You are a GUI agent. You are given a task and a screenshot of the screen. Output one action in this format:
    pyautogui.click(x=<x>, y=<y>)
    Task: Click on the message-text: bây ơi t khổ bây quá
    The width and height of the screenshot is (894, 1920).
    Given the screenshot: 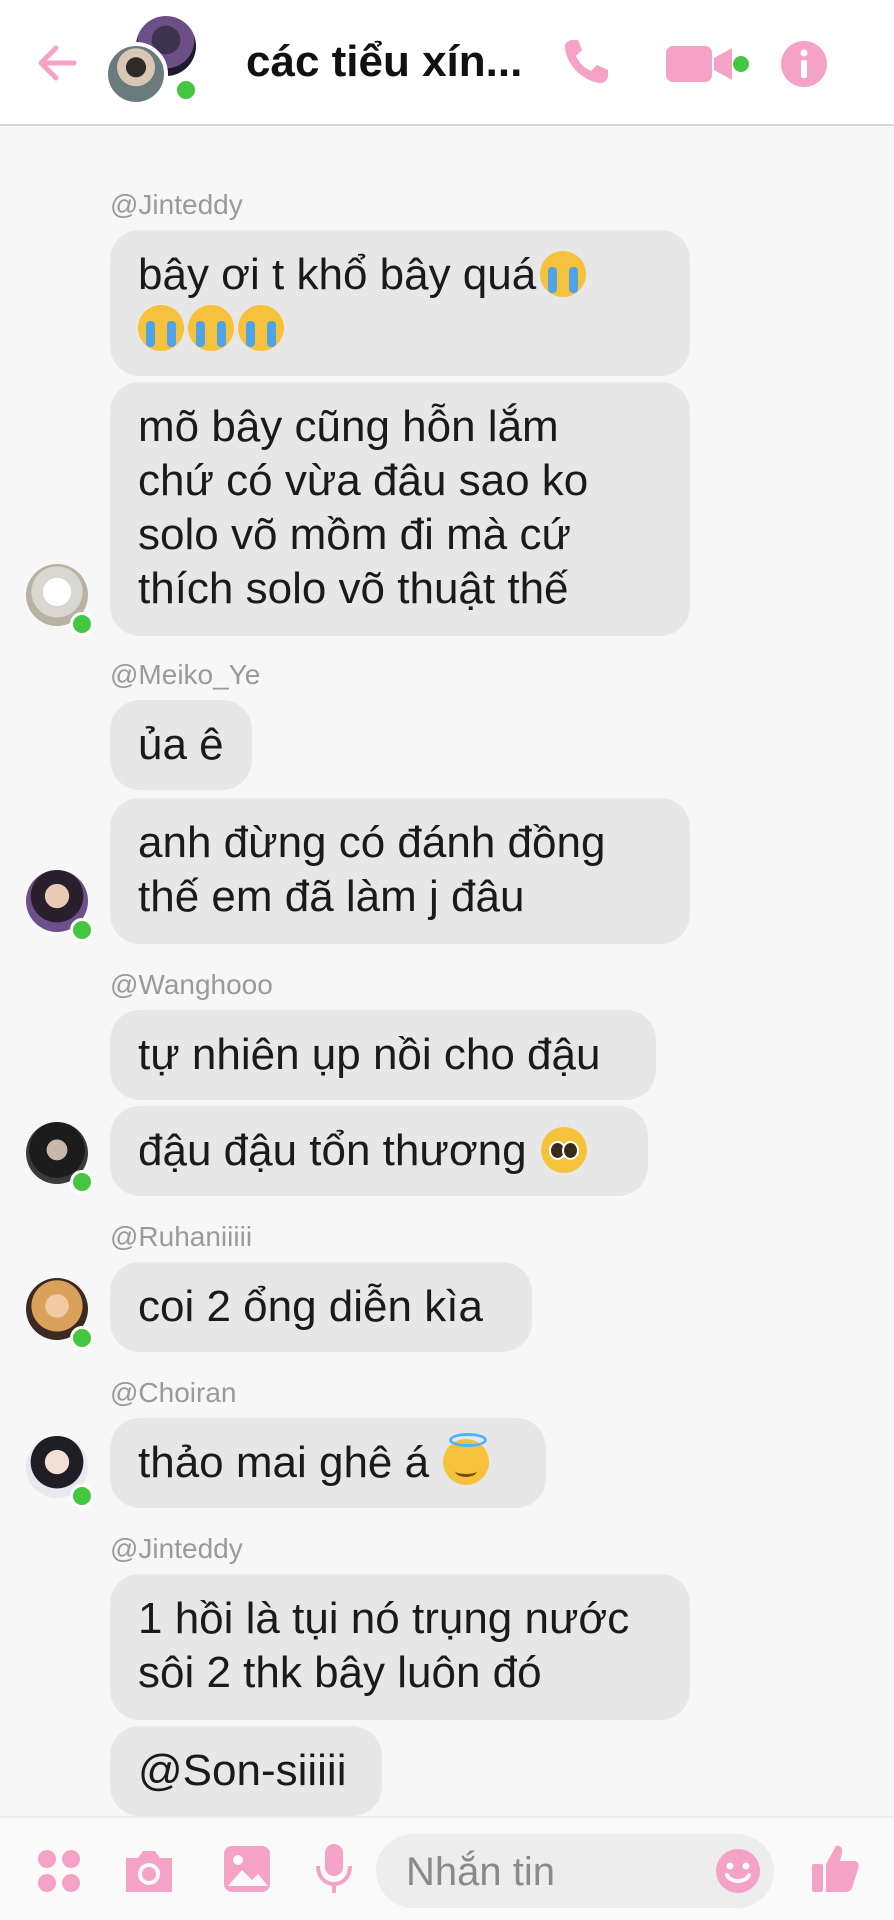 What is the action you would take?
    pyautogui.click(x=337, y=274)
    